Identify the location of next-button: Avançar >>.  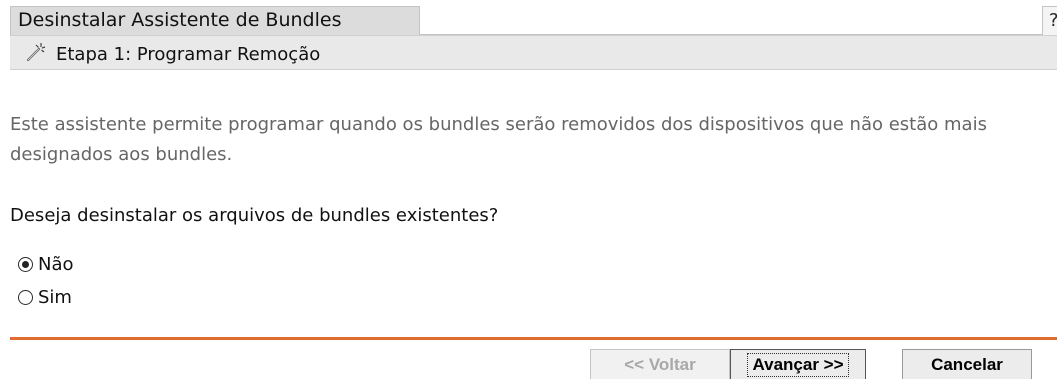
(798, 364).